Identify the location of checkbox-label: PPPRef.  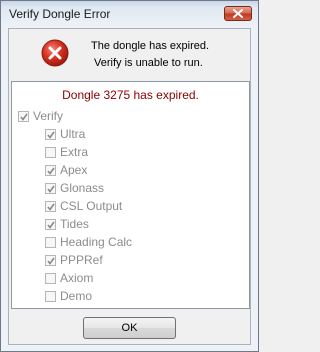
(81, 260).